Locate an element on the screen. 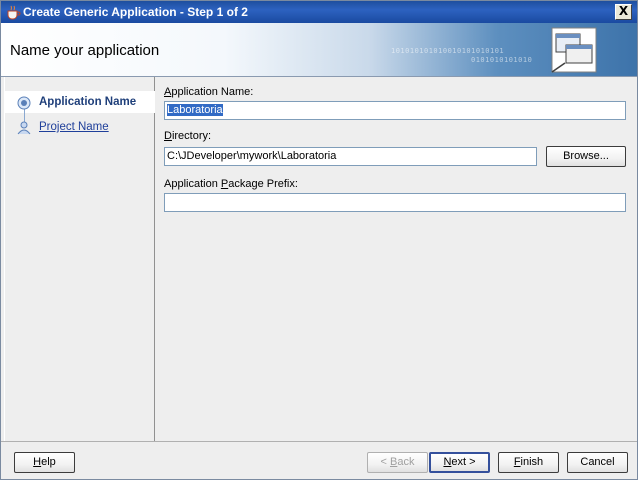  app-name-input: Laboratoria is located at coordinates (395, 110).